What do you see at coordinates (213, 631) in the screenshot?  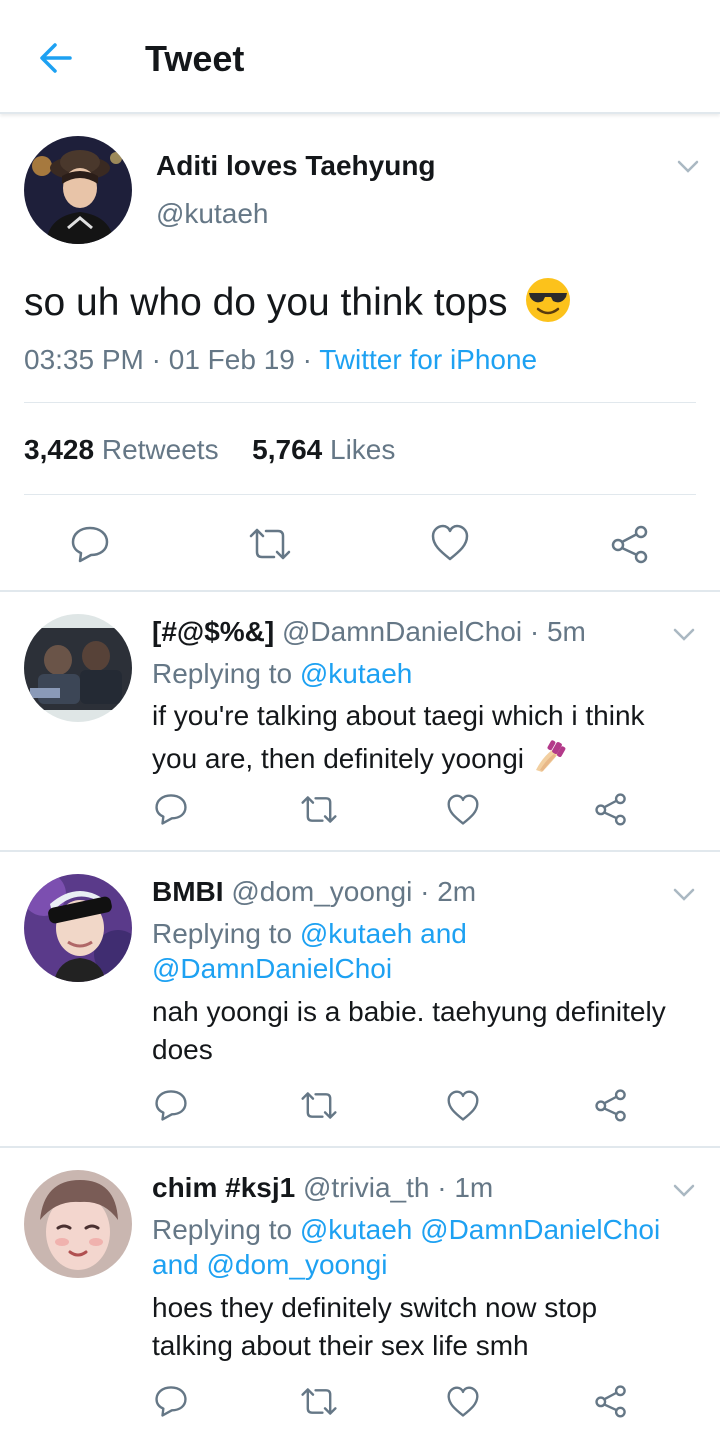 I see `author-name: [#@$%&]` at bounding box center [213, 631].